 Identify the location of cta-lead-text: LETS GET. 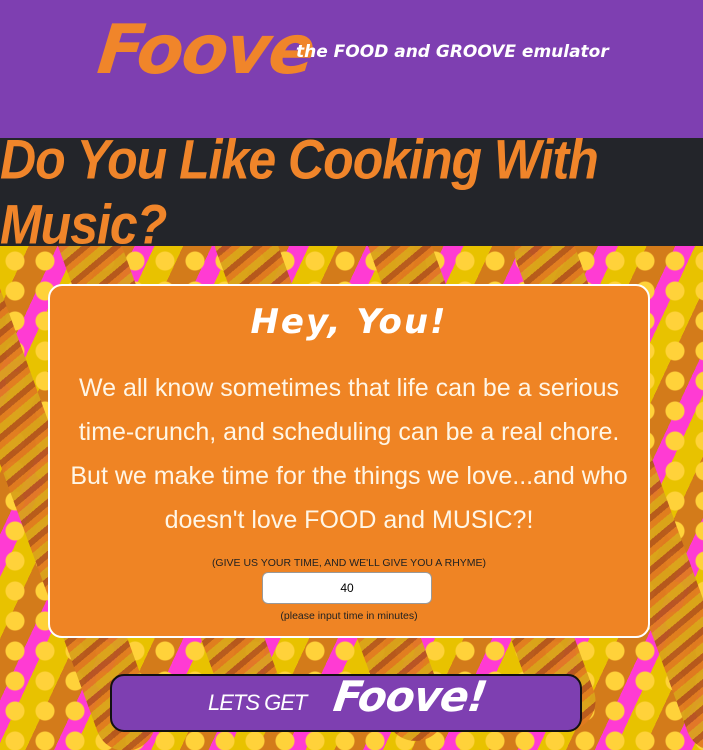
(257, 702).